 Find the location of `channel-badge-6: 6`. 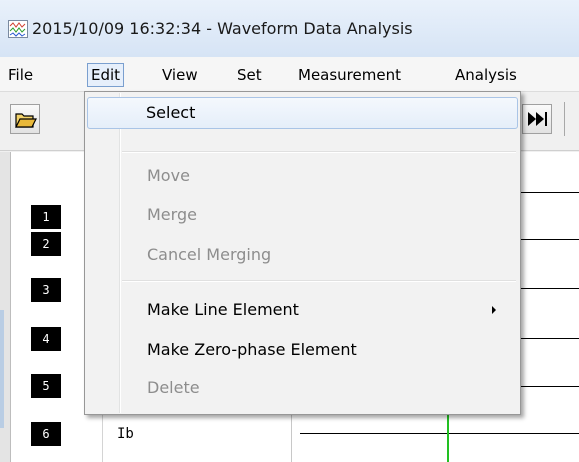

channel-badge-6: 6 is located at coordinates (46, 434).